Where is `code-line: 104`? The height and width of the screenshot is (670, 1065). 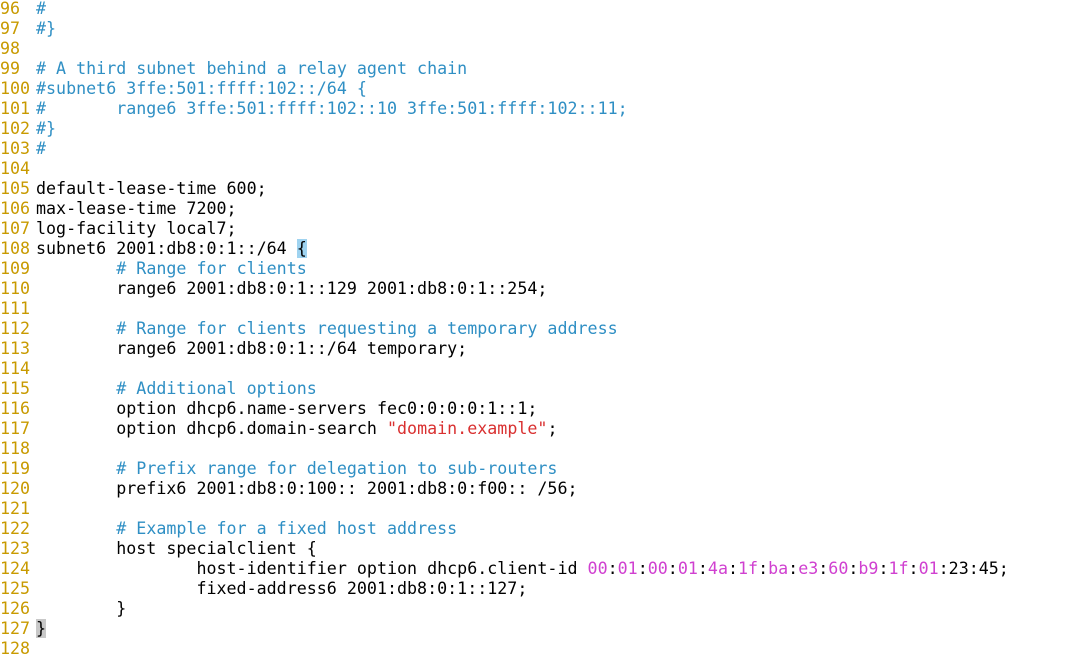
code-line: 104 is located at coordinates (504, 169).